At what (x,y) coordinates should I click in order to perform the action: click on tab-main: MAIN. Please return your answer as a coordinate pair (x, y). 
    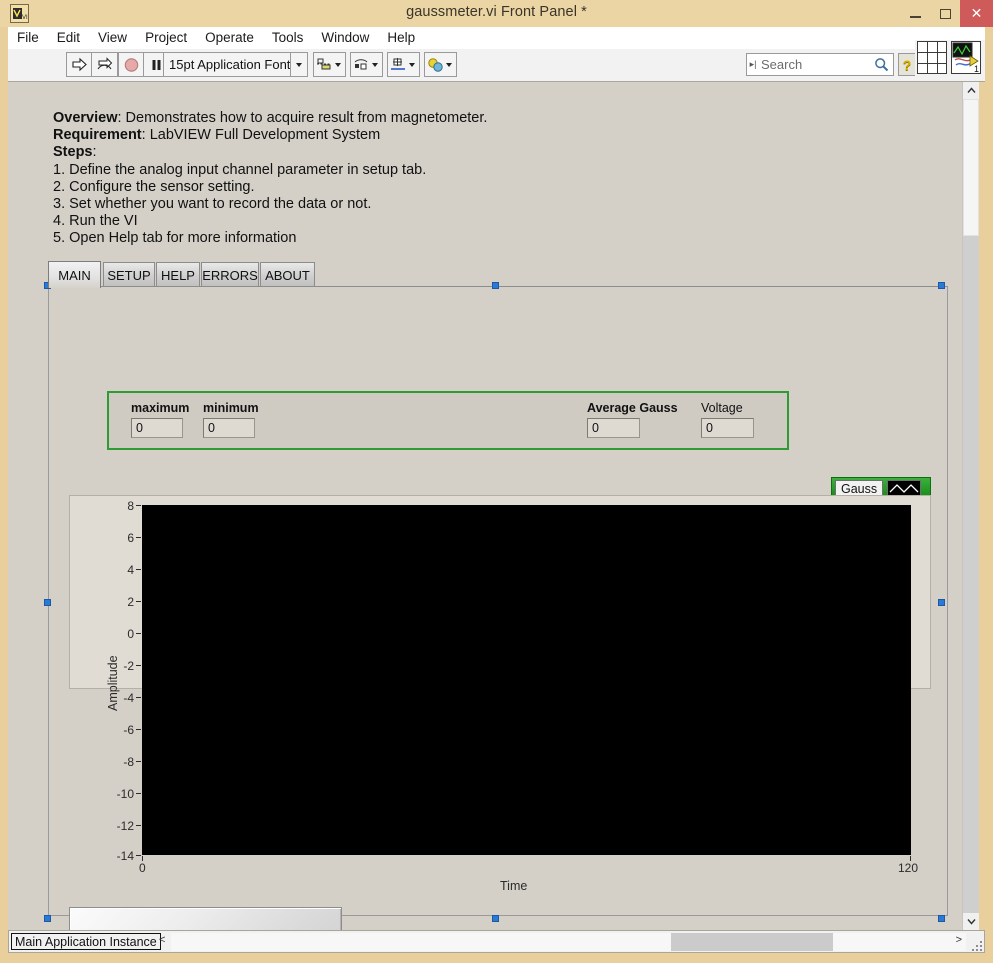
    Looking at the image, I should click on (74, 274).